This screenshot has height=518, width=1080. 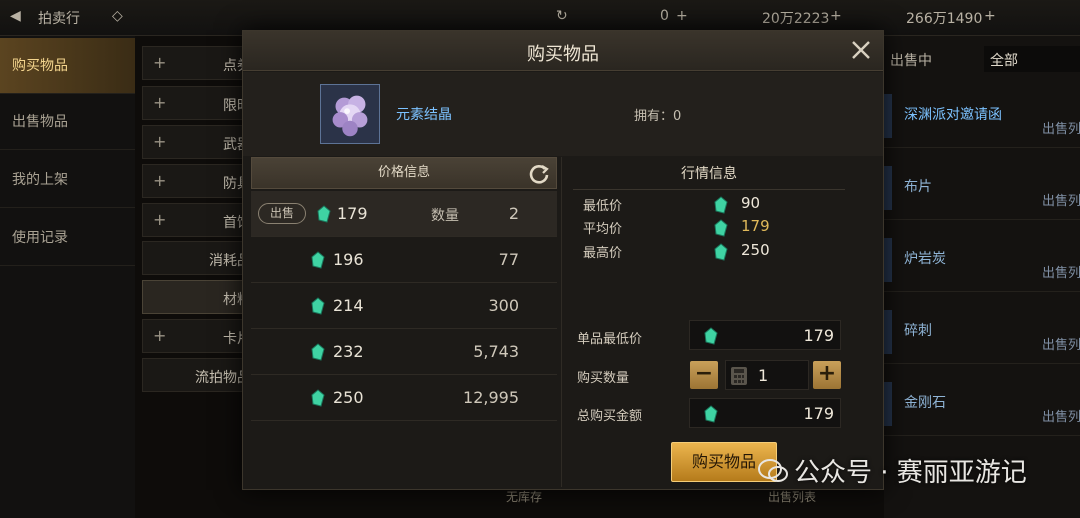 I want to click on panel-divider, so click(x=561, y=322).